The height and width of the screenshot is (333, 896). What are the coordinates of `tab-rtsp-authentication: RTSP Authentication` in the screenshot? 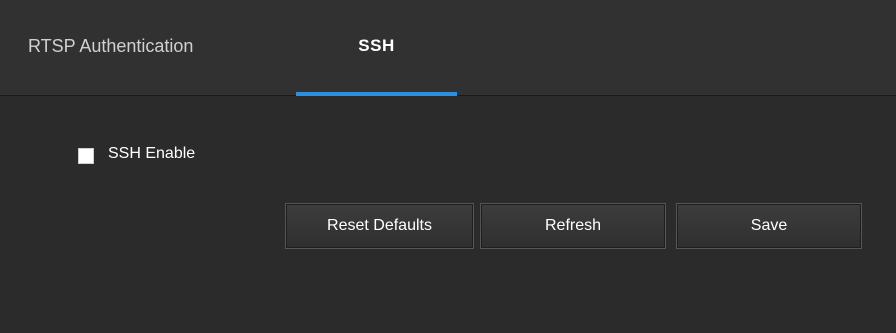 It's located at (140, 48).